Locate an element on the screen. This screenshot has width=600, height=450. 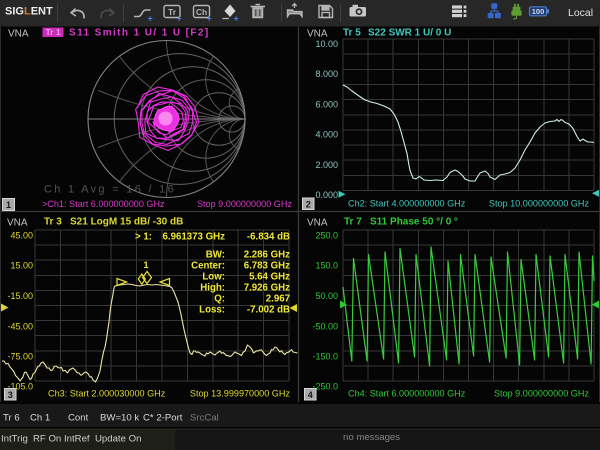
svg-text: Low: is located at coordinates (213, 277).